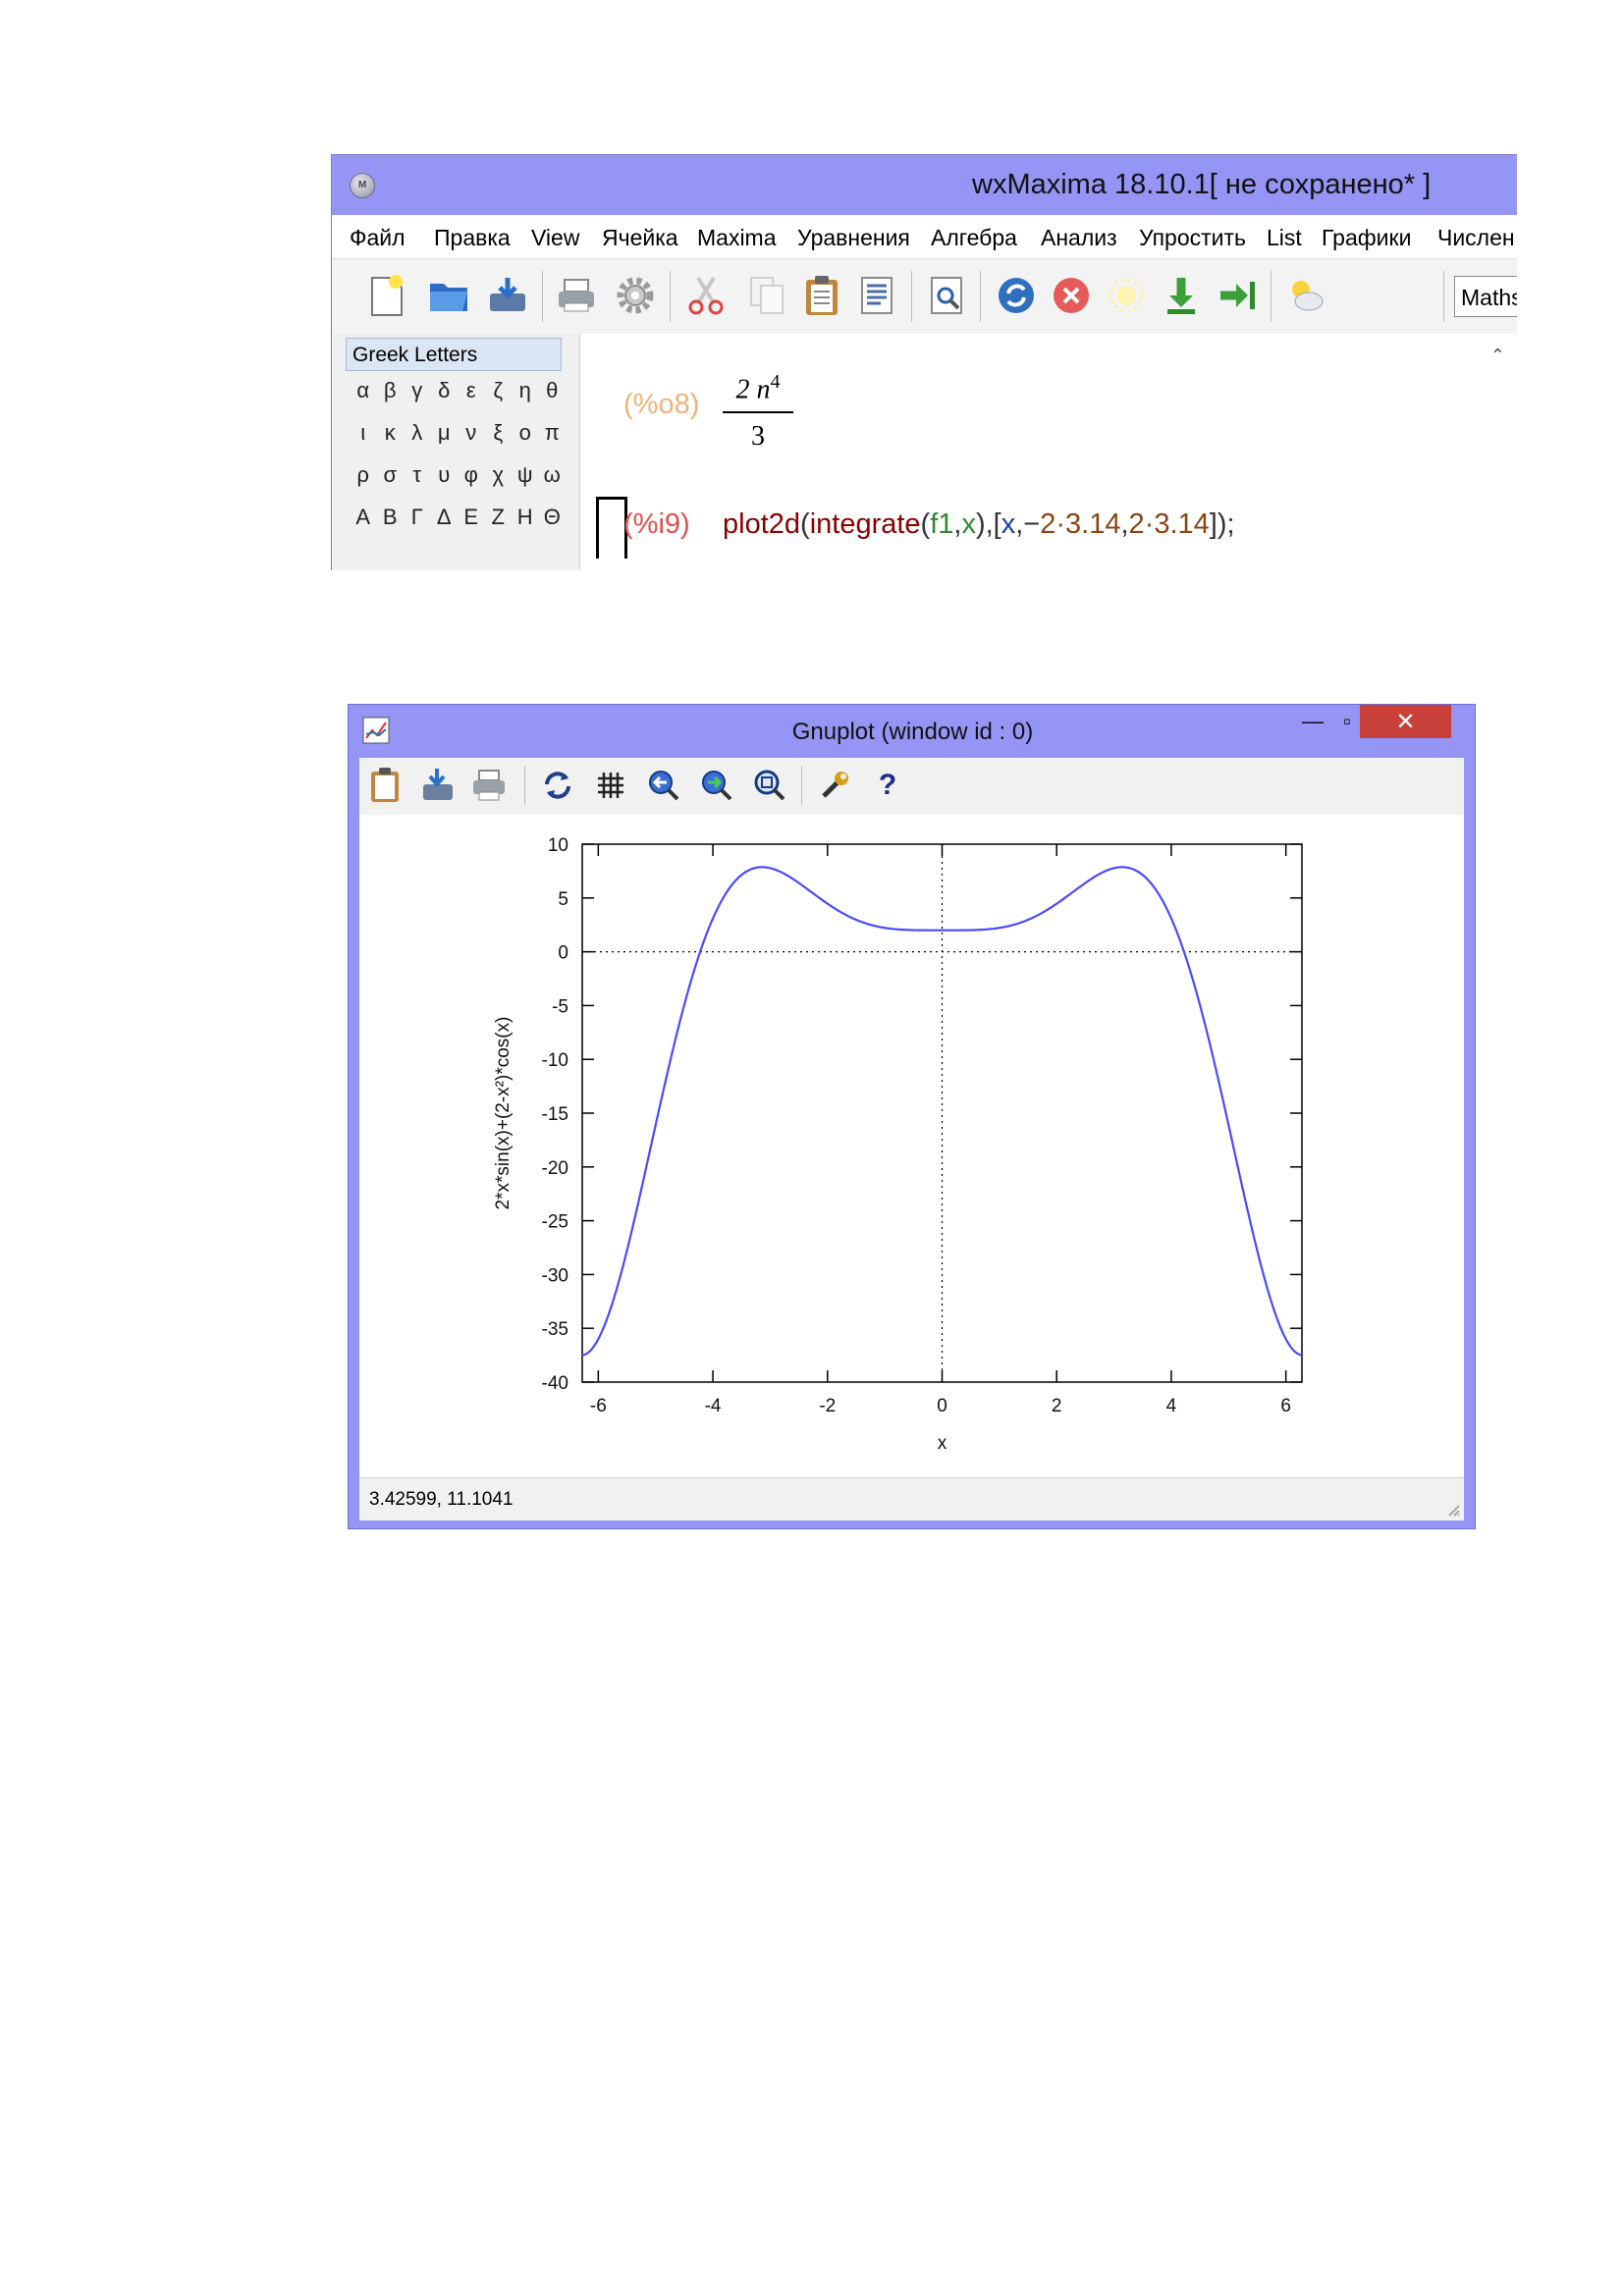  What do you see at coordinates (656, 524) in the screenshot?
I see `input-label: (%i9)` at bounding box center [656, 524].